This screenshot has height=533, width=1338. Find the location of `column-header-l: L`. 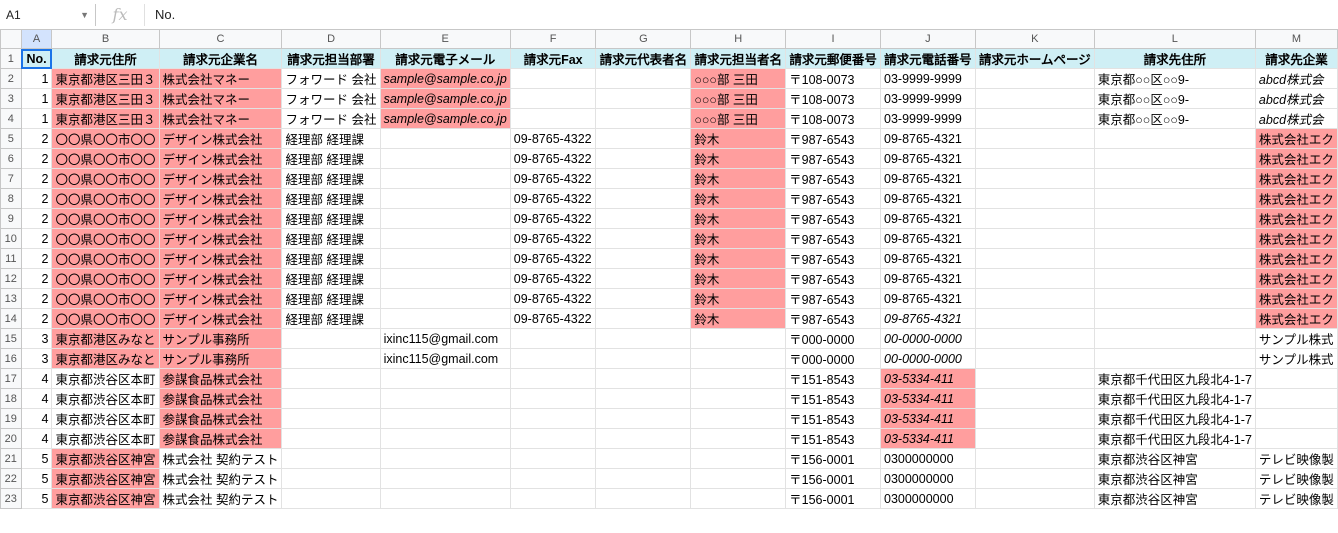

column-header-l: L is located at coordinates (1174, 39).